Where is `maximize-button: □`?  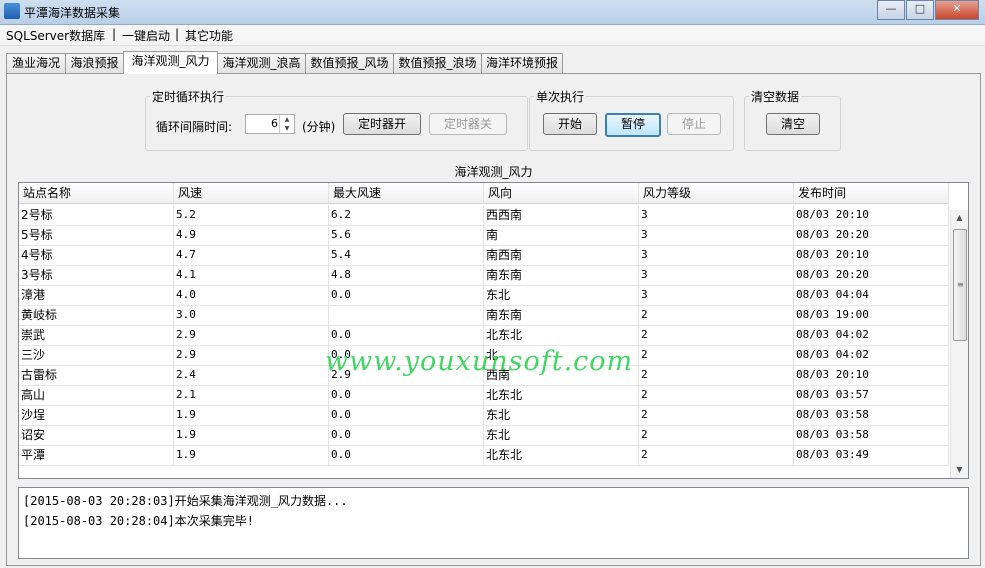 maximize-button: □ is located at coordinates (920, 10).